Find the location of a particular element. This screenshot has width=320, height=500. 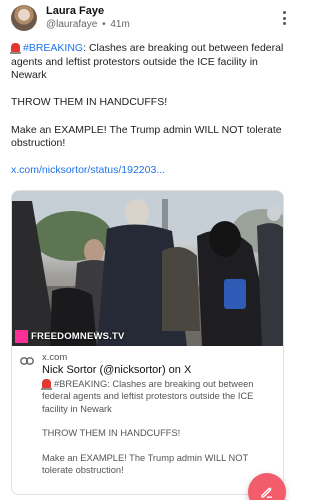

watermark: FREEDOMNEWS.TV is located at coordinates (70, 336).